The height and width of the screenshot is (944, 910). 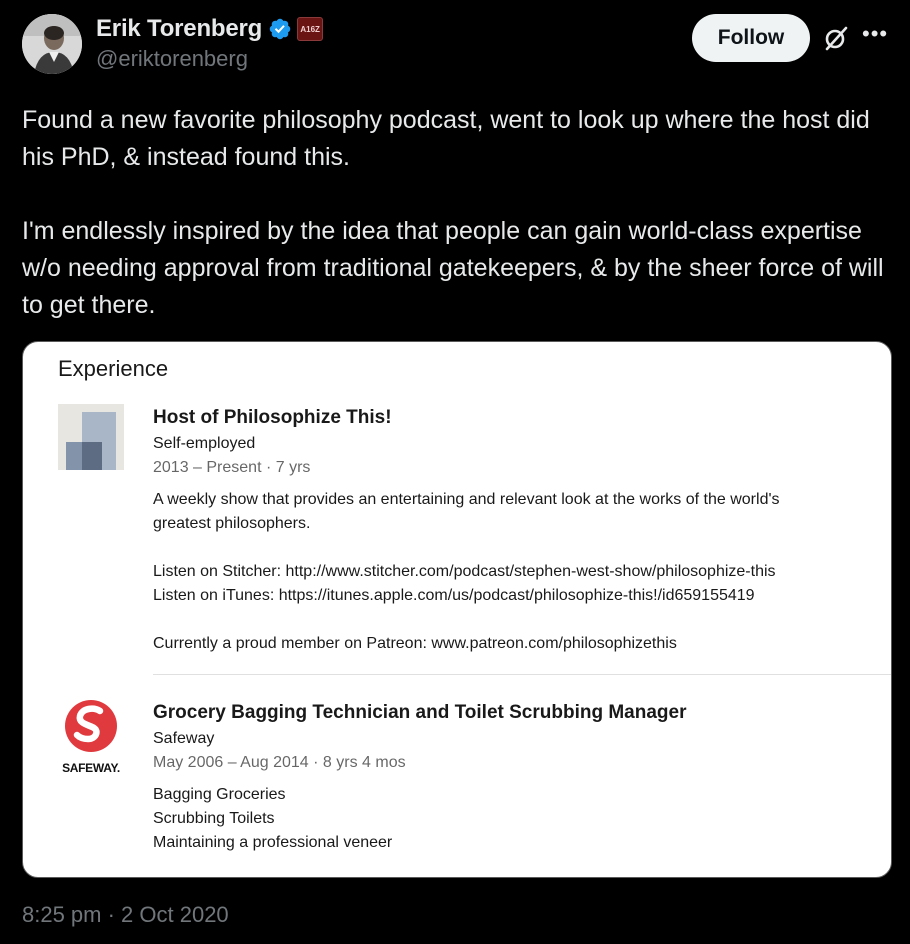 I want to click on safeway-s-icon, so click(x=91, y=726).